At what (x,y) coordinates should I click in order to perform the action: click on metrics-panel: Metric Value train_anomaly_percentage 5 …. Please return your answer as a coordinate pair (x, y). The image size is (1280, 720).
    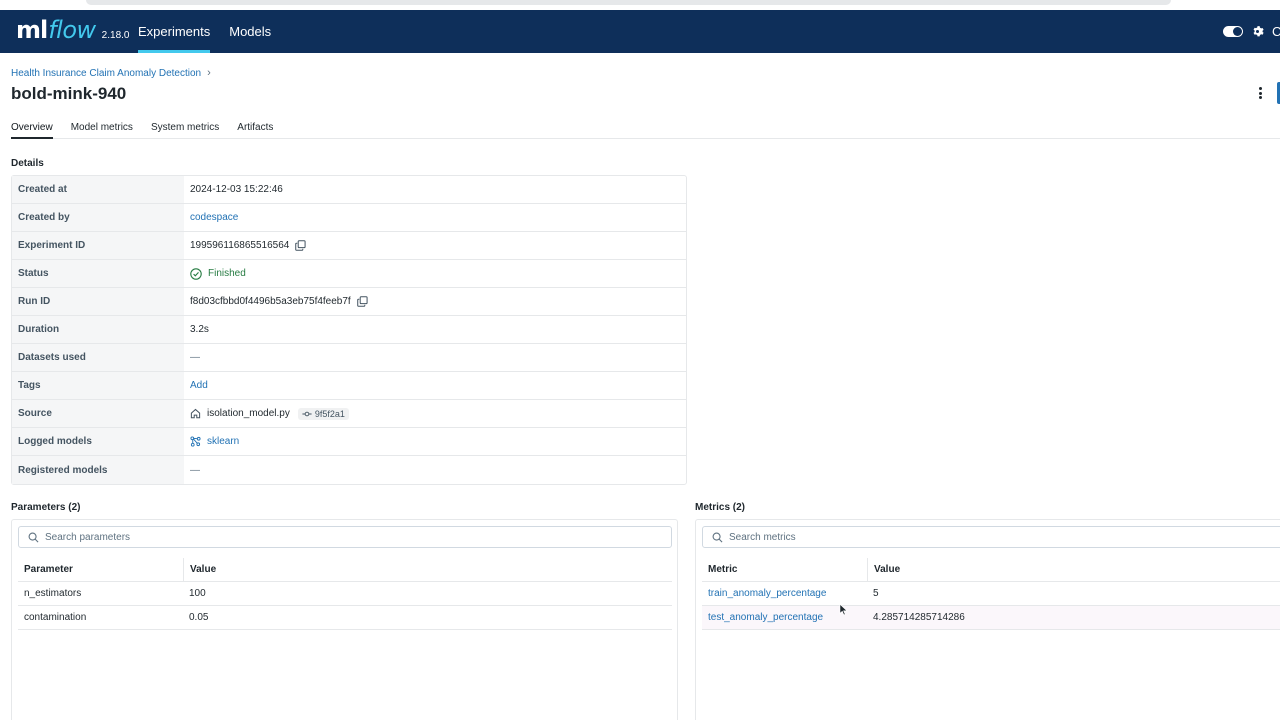
    Looking at the image, I should click on (987, 619).